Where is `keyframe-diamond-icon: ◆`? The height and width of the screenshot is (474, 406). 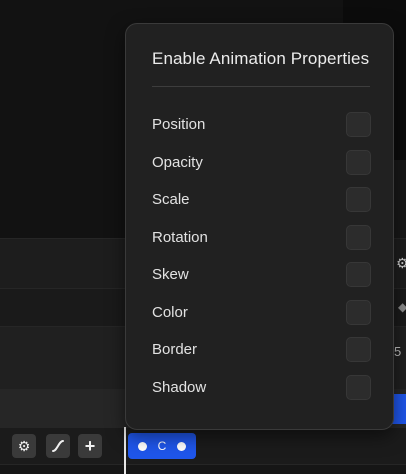 keyframe-diamond-icon: ◆ is located at coordinates (402, 307).